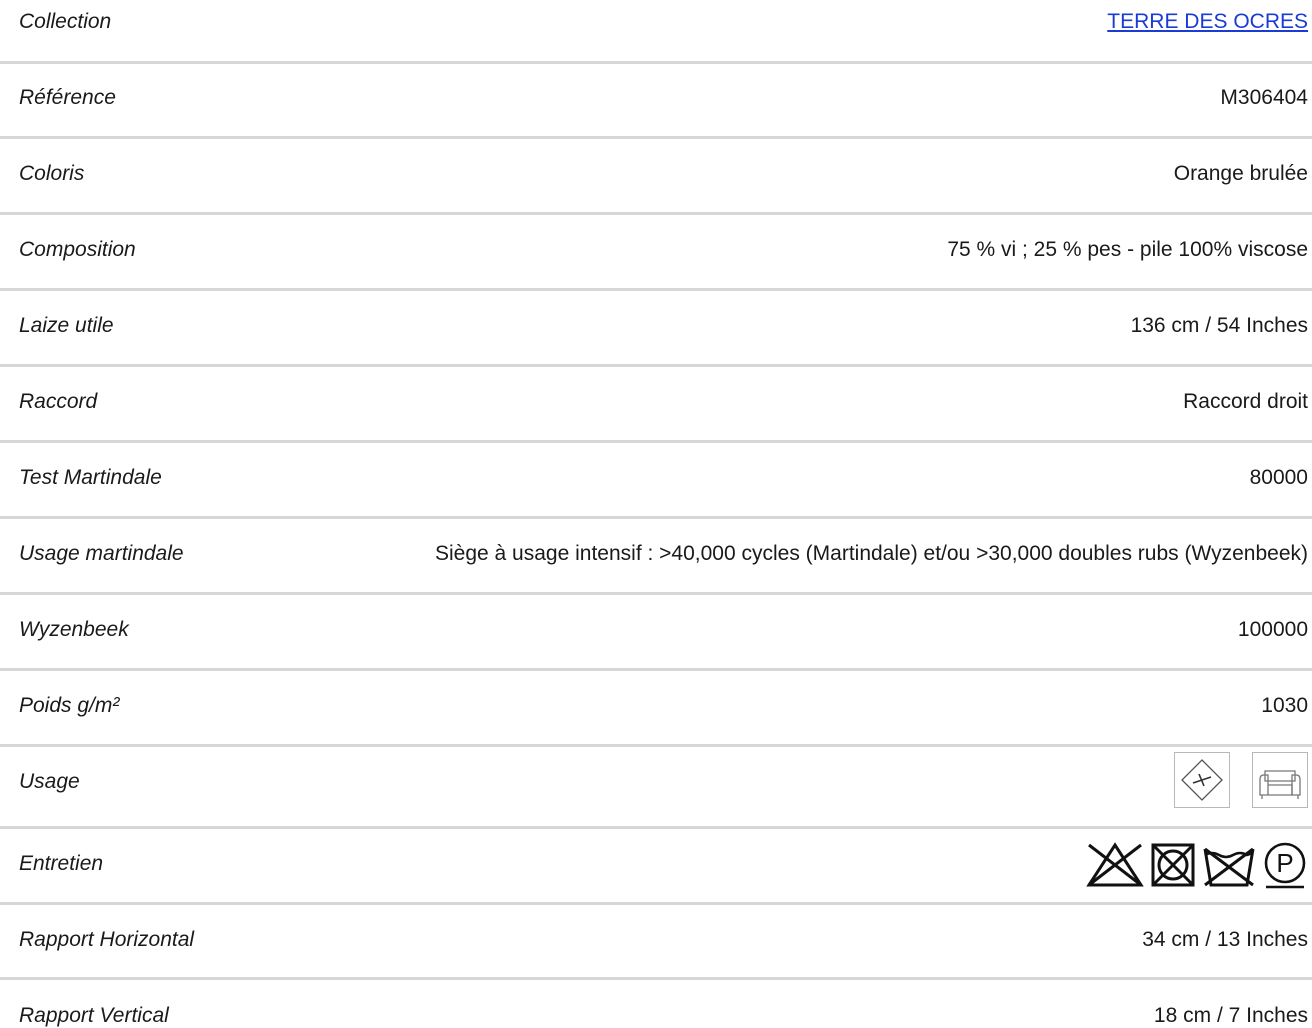 The height and width of the screenshot is (1028, 1312). Describe the element at coordinates (1127, 249) in the screenshot. I see `spec-value-composition: 75 % vi ; 25 % pes - pile 100% viscose` at that location.